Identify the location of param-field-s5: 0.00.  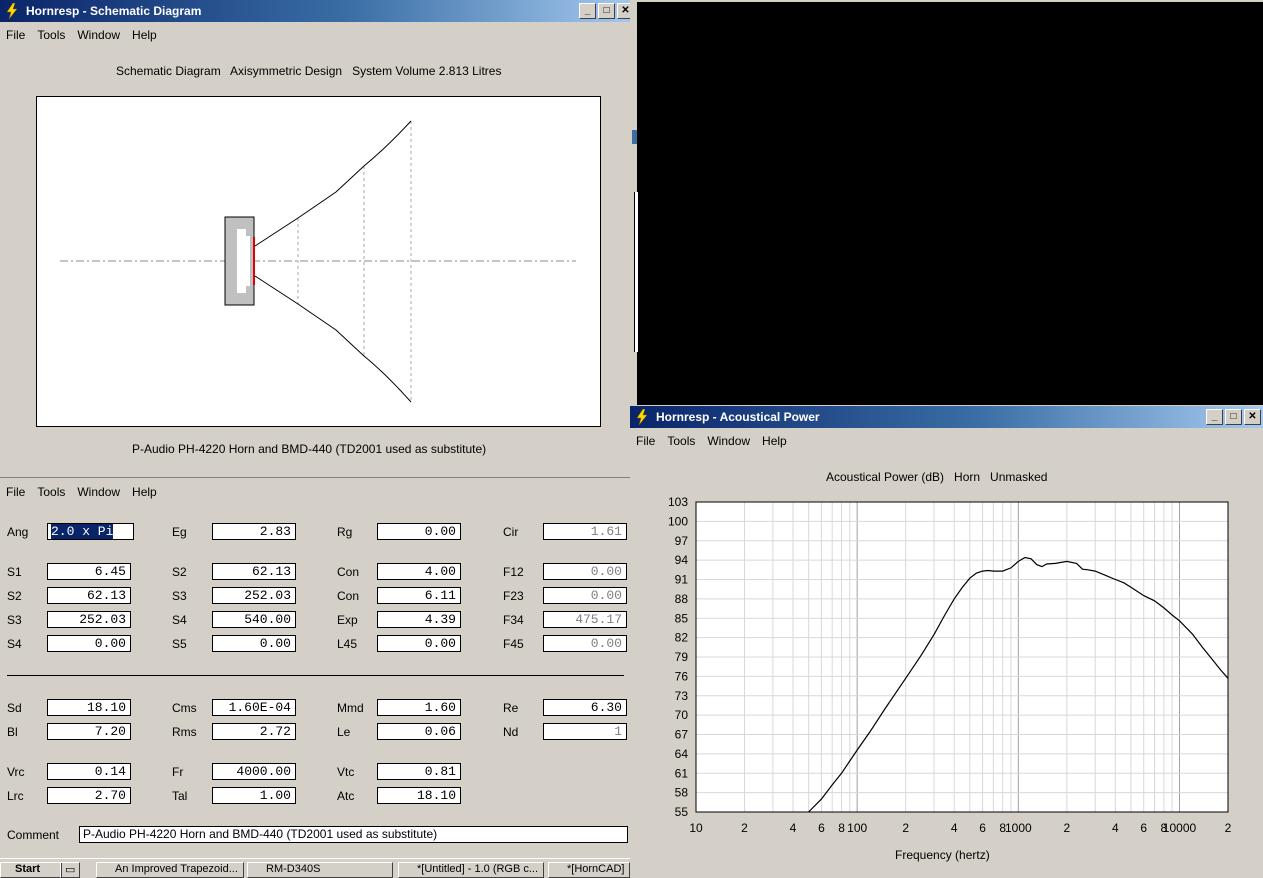
(254, 643).